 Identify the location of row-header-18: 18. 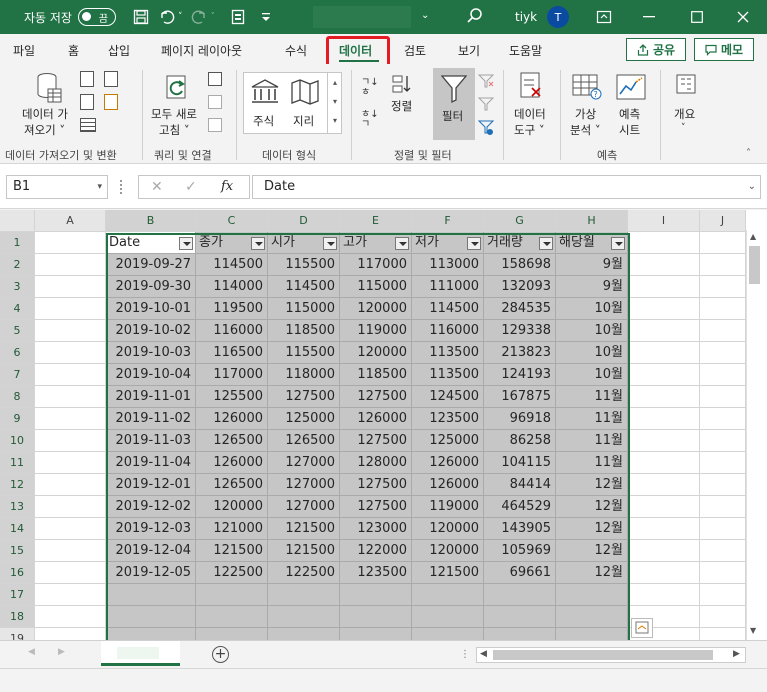
(17, 617).